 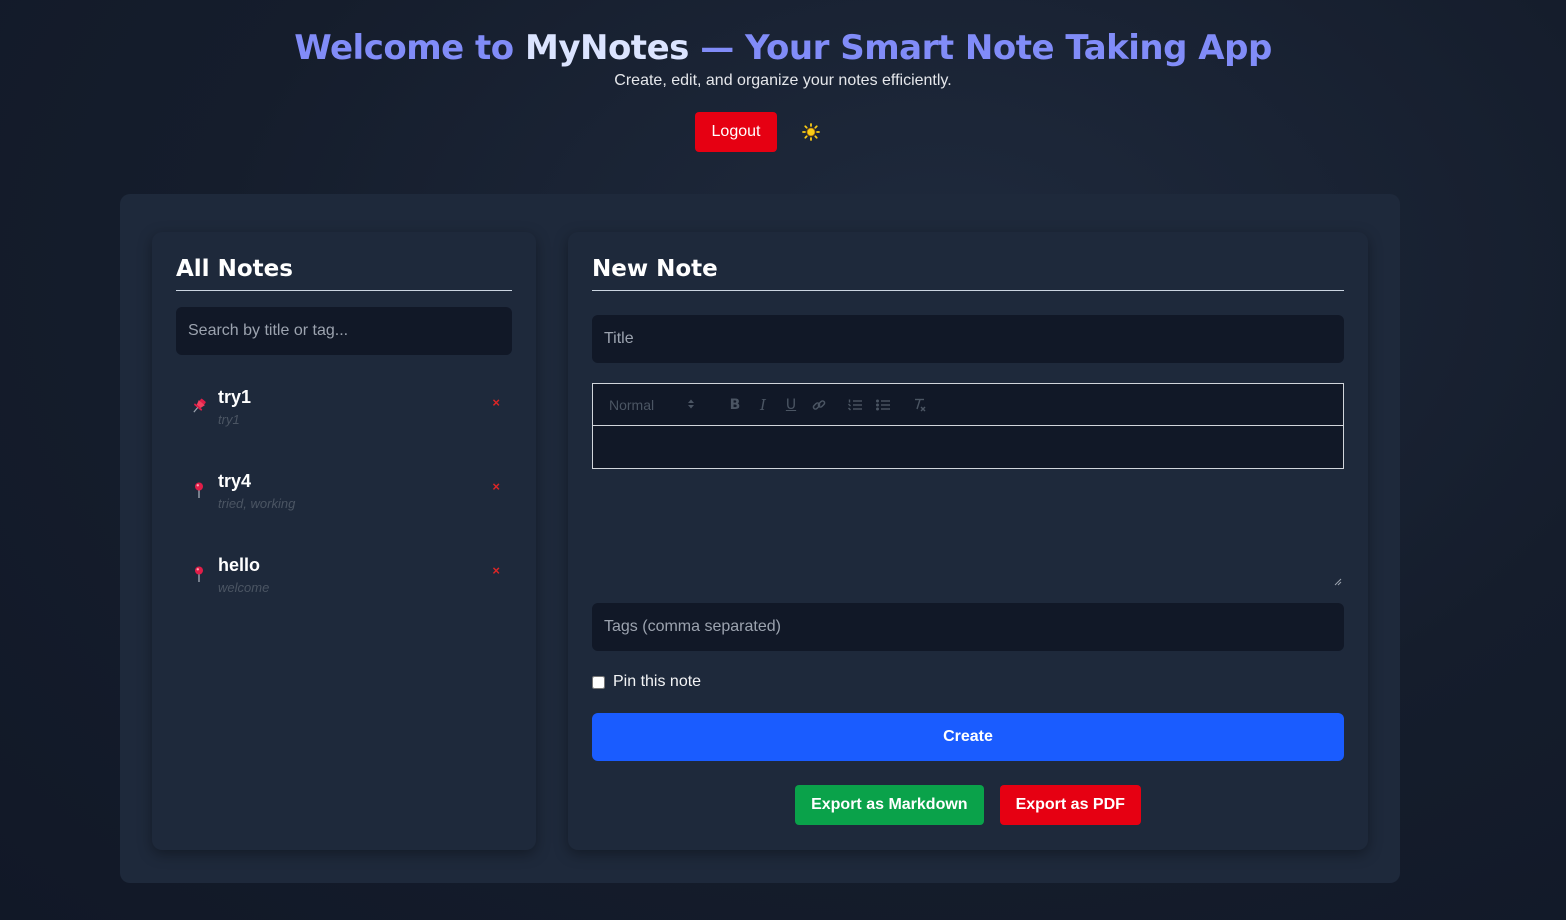 What do you see at coordinates (239, 565) in the screenshot?
I see `note-title: hello` at bounding box center [239, 565].